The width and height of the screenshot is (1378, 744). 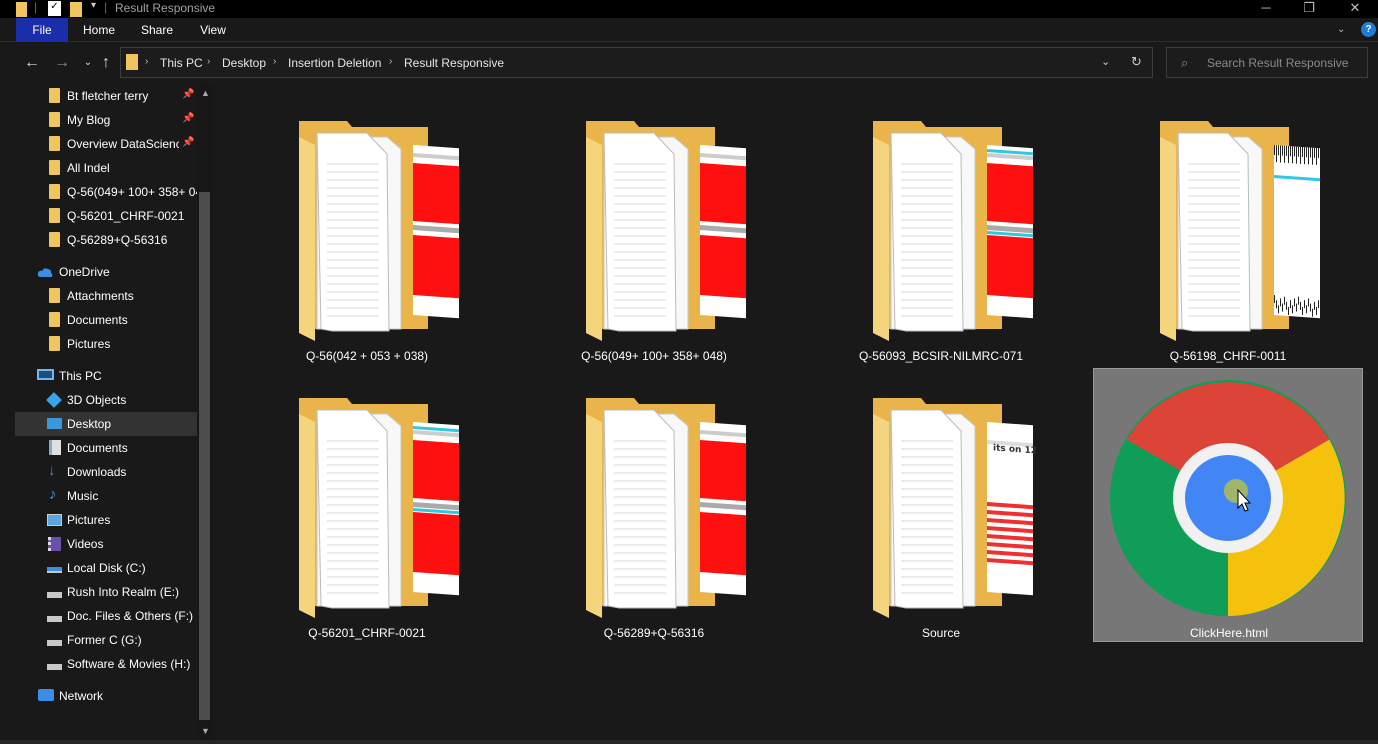 What do you see at coordinates (1368, 29) in the screenshot?
I see `help-icon: ?` at bounding box center [1368, 29].